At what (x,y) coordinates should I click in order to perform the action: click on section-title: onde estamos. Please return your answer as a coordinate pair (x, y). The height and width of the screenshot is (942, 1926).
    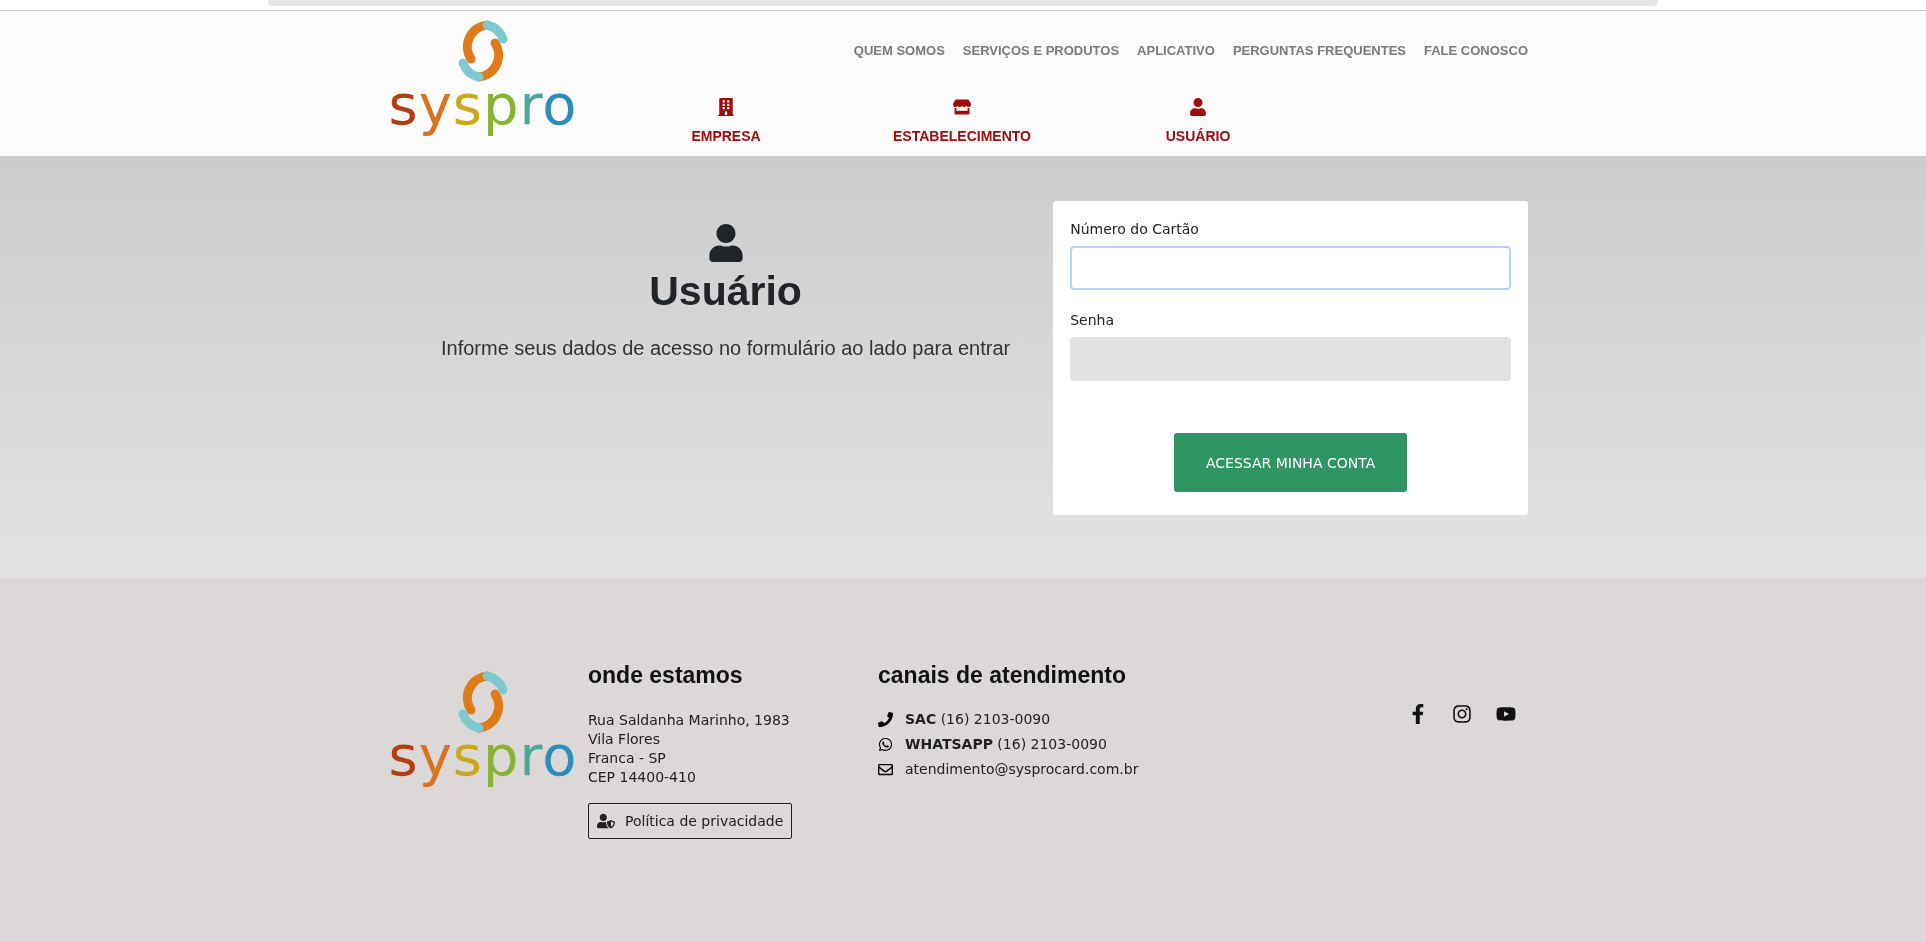
    Looking at the image, I should click on (666, 675).